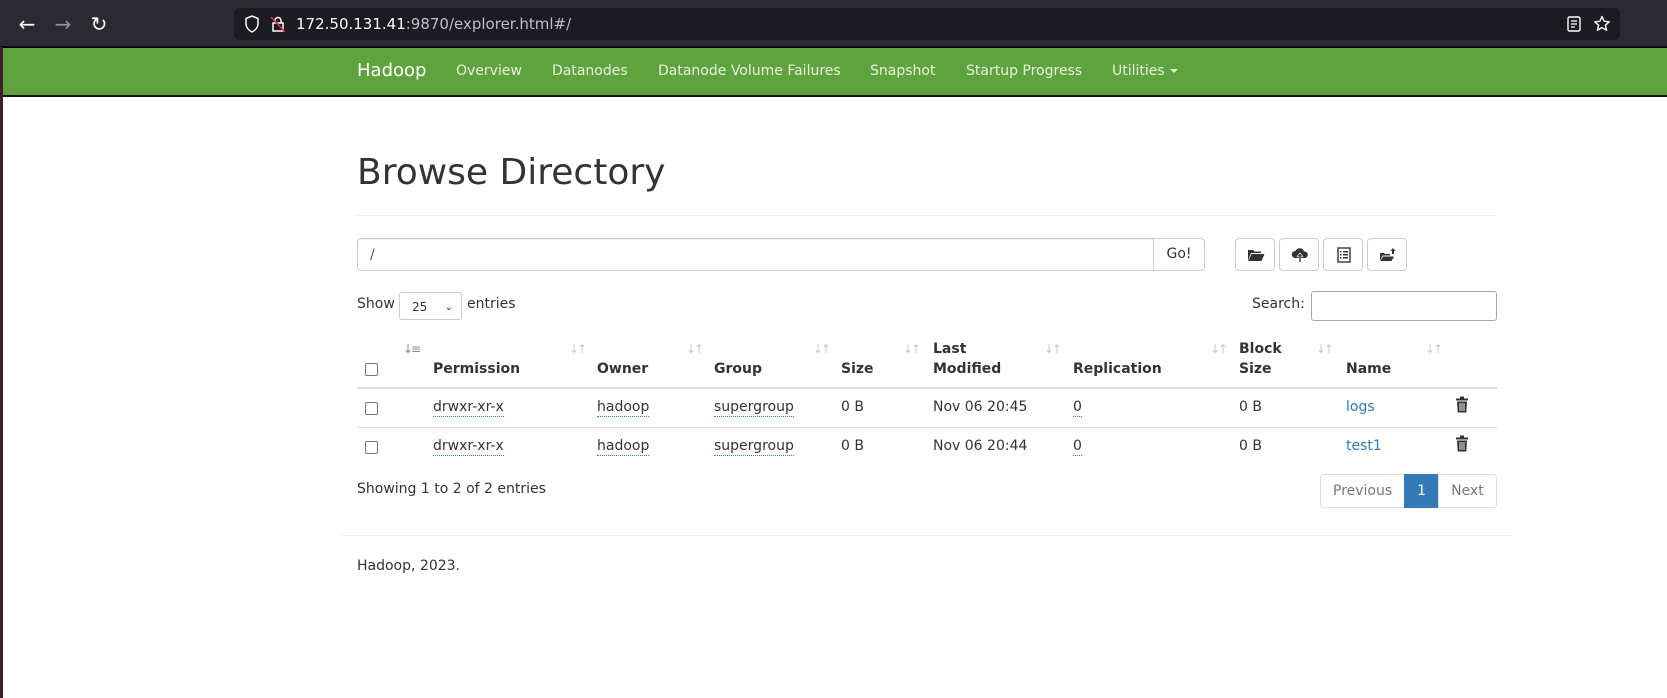 The image size is (1667, 698). Describe the element at coordinates (491, 304) in the screenshot. I see `entries-label: entries` at that location.